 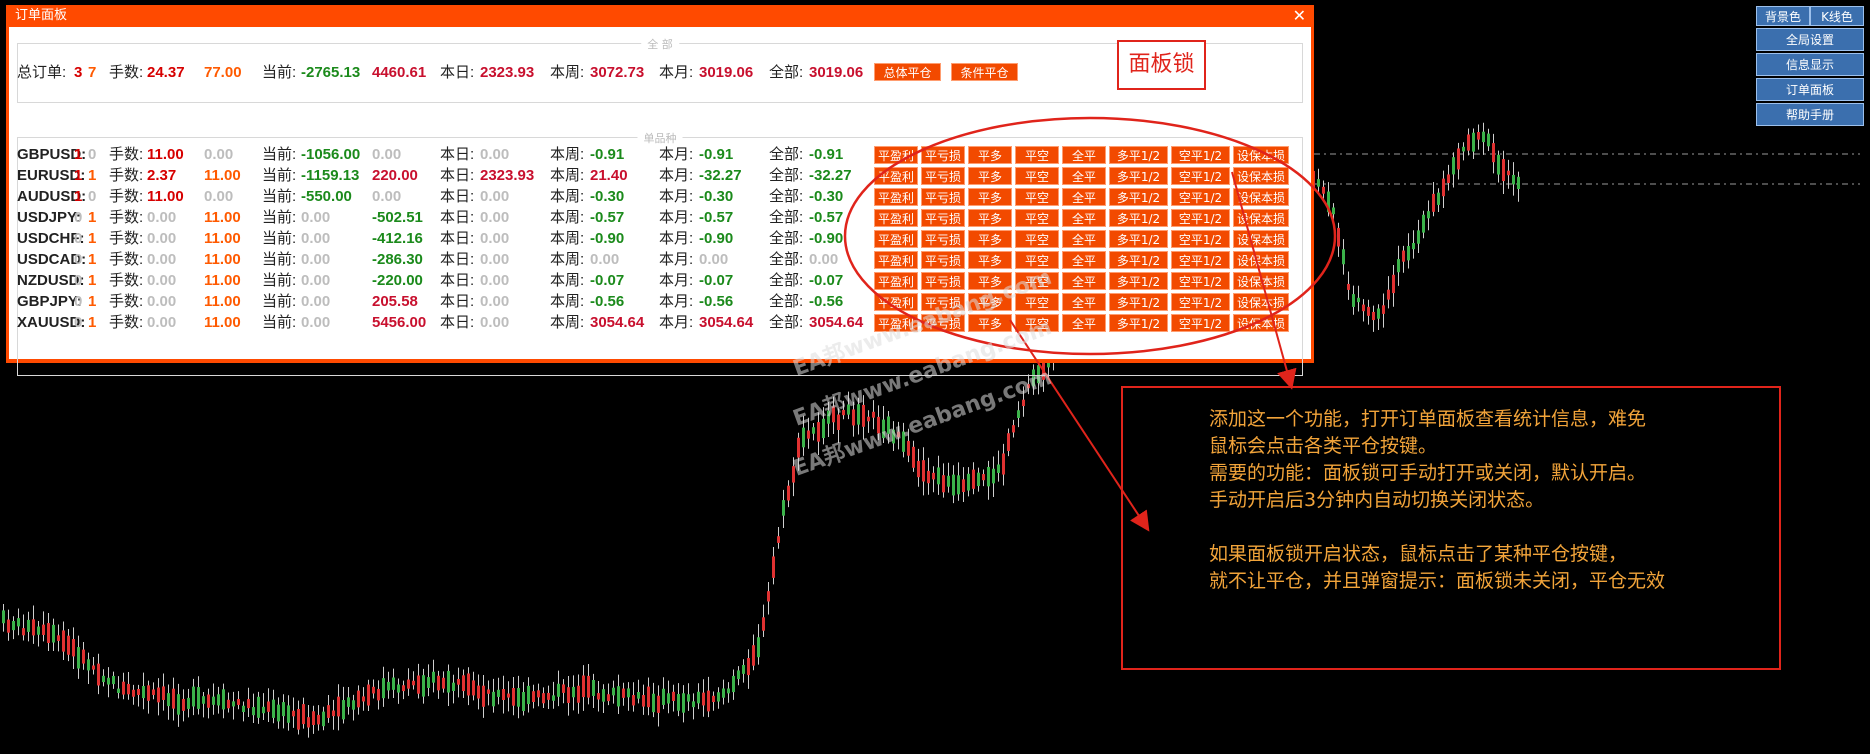 I want to click on buy-lots: 0.00, so click(x=162, y=238).